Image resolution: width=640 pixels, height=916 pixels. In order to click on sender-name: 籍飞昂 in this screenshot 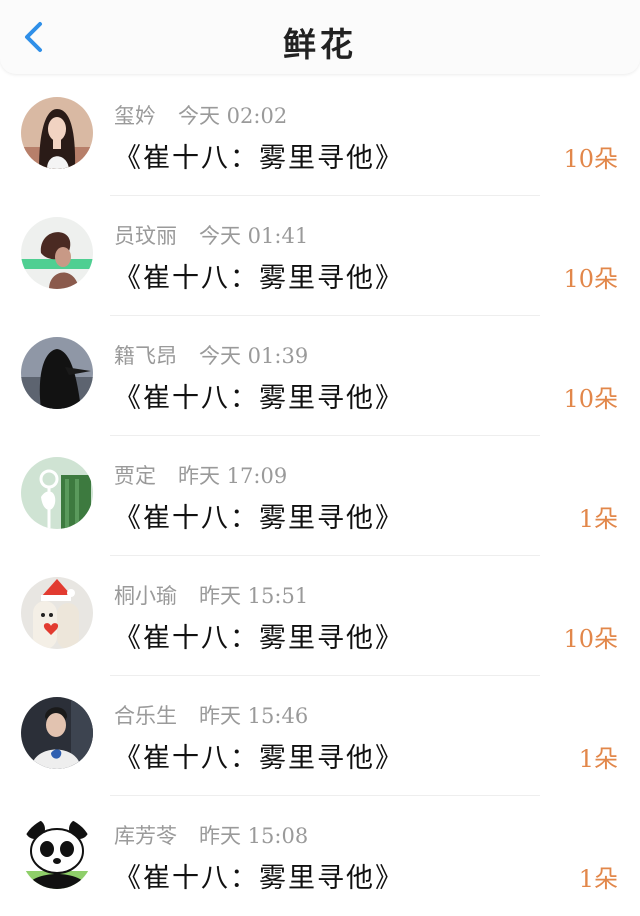, I will do `click(145, 356)`.